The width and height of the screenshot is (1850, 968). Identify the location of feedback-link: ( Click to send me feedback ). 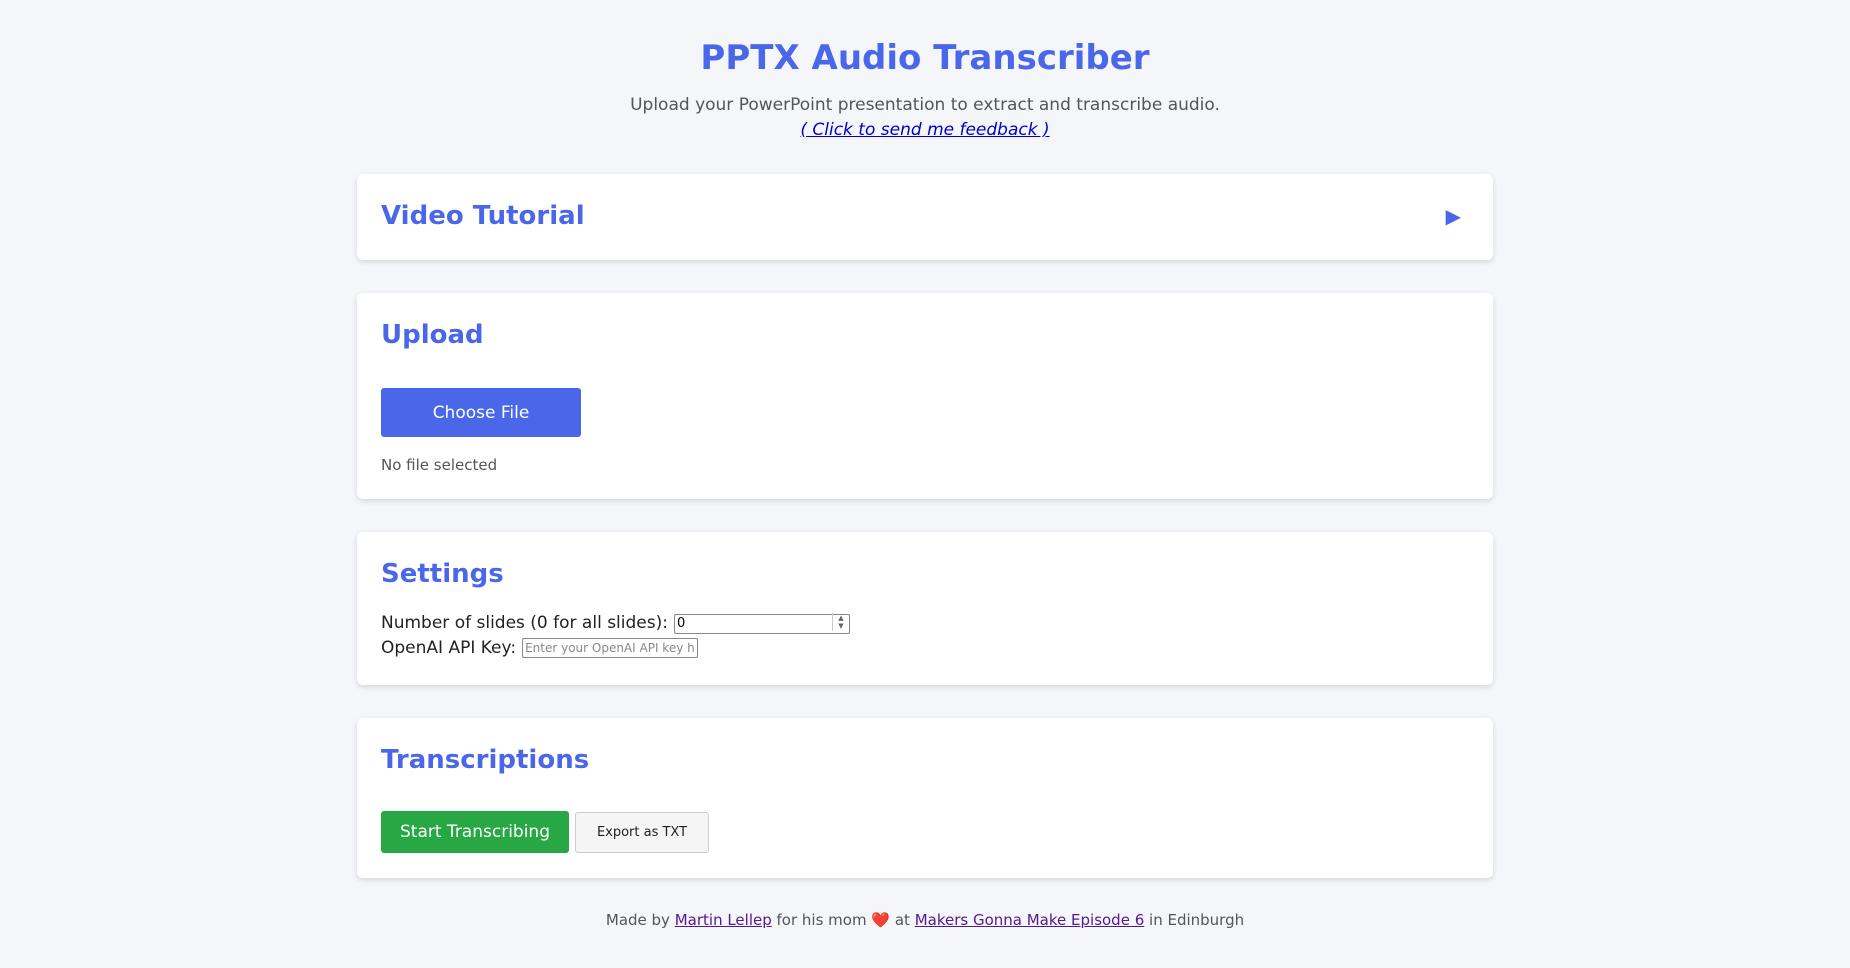
(924, 130).